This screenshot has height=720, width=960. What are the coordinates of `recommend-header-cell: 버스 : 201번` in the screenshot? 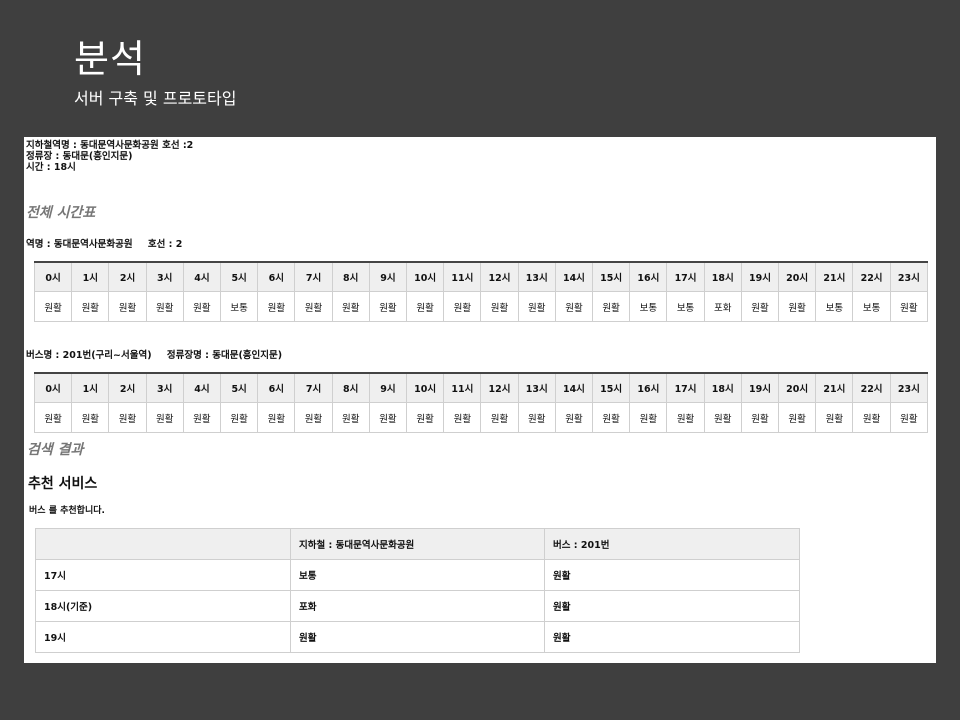 It's located at (672, 544).